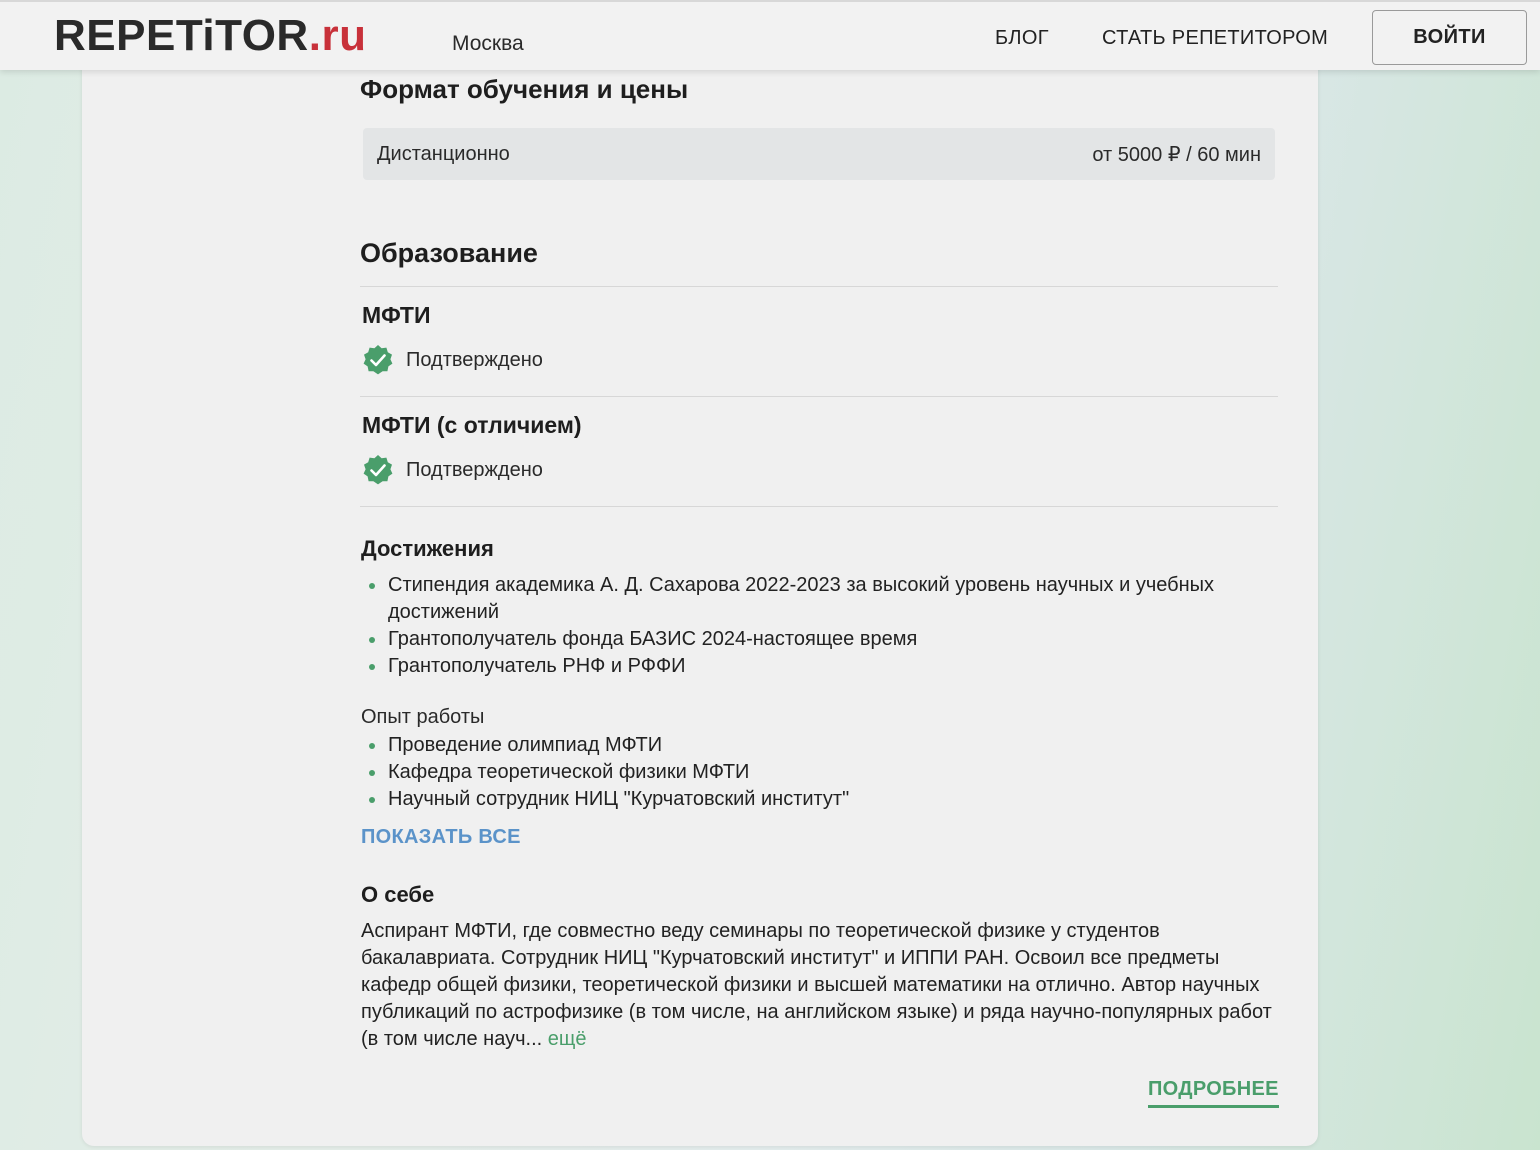 The width and height of the screenshot is (1540, 1150). What do you see at coordinates (819, 154) in the screenshot?
I see `price-row: Дистанционно от 5000 ₽ / 60 мин` at bounding box center [819, 154].